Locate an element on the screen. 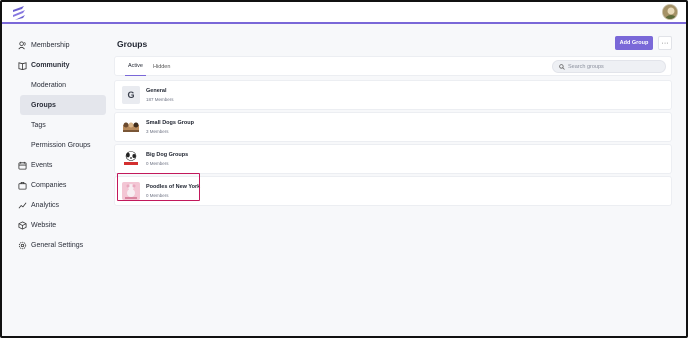  sidebar-item-label: Tags is located at coordinates (38, 125).